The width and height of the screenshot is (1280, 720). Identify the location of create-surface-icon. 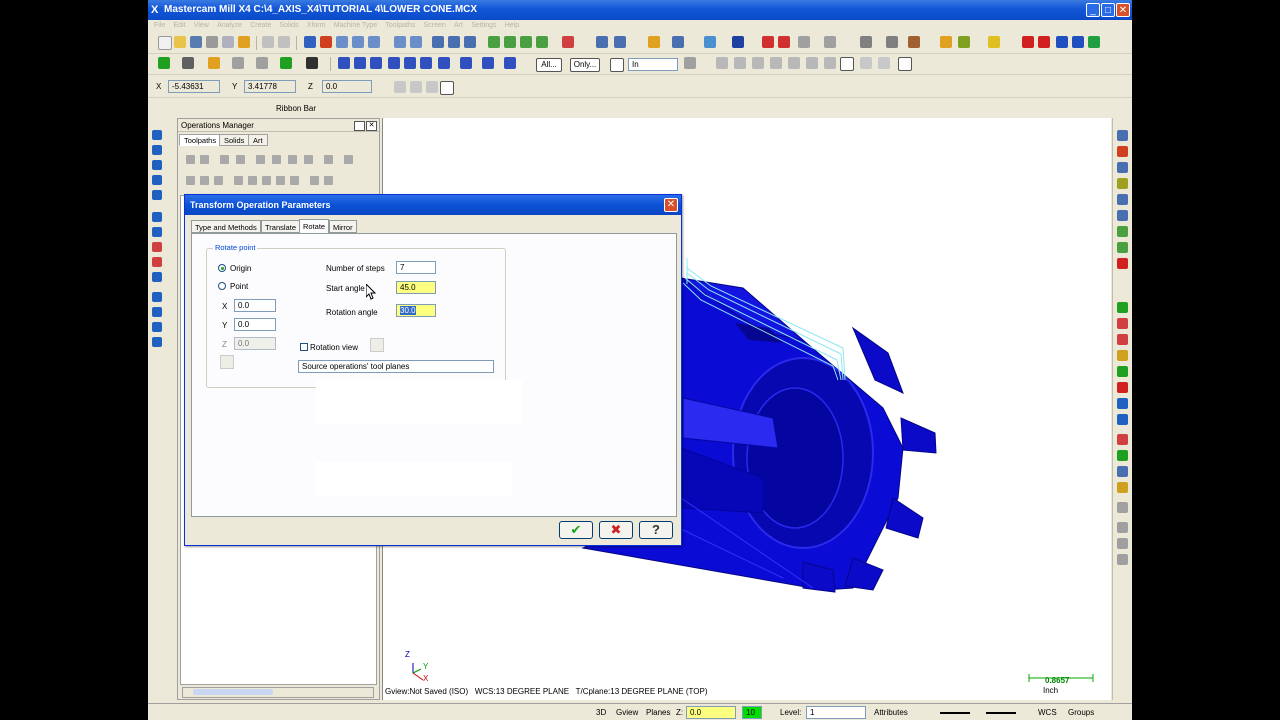
(1122, 403).